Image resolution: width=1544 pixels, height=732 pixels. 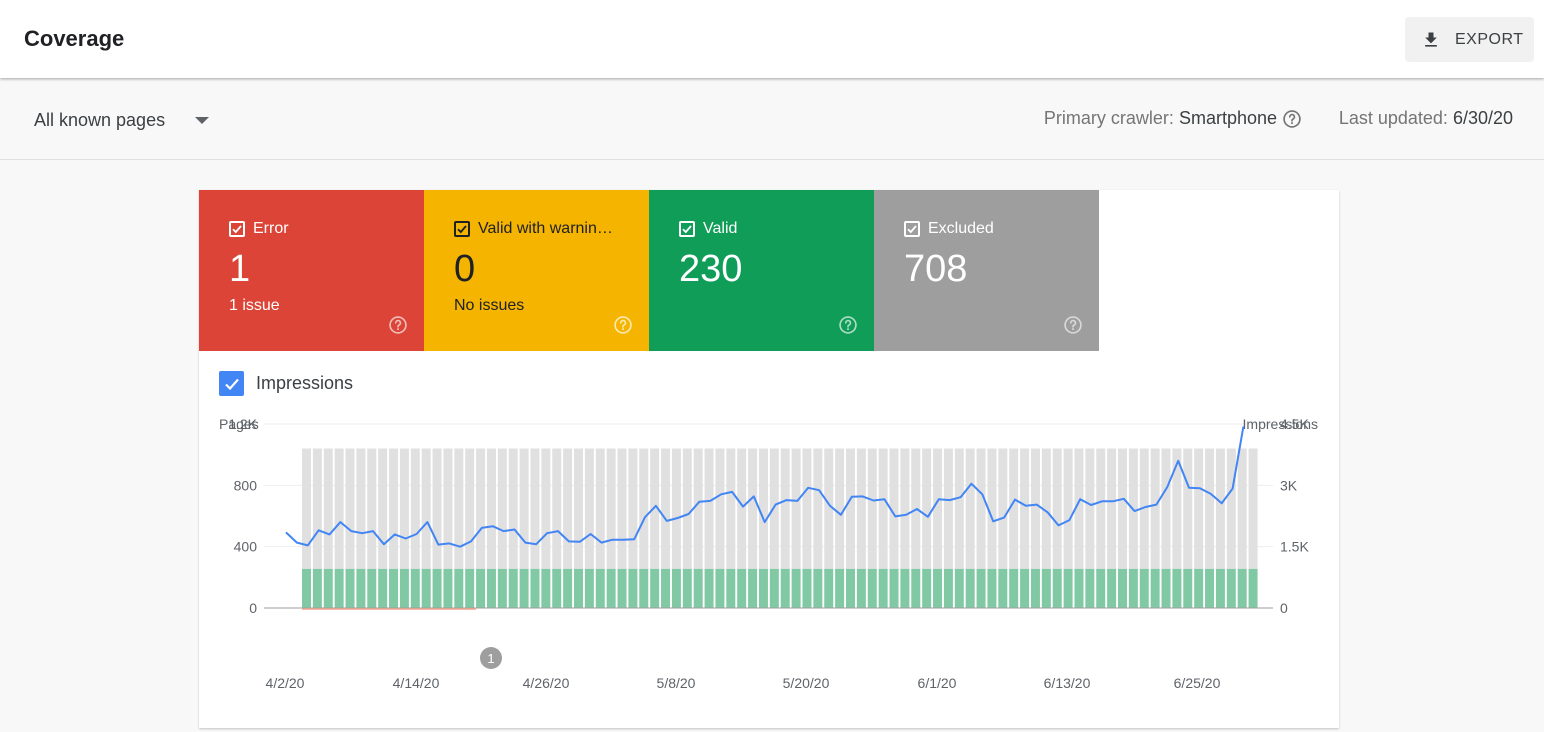 I want to click on valid-tile-label: Valid, so click(x=720, y=228).